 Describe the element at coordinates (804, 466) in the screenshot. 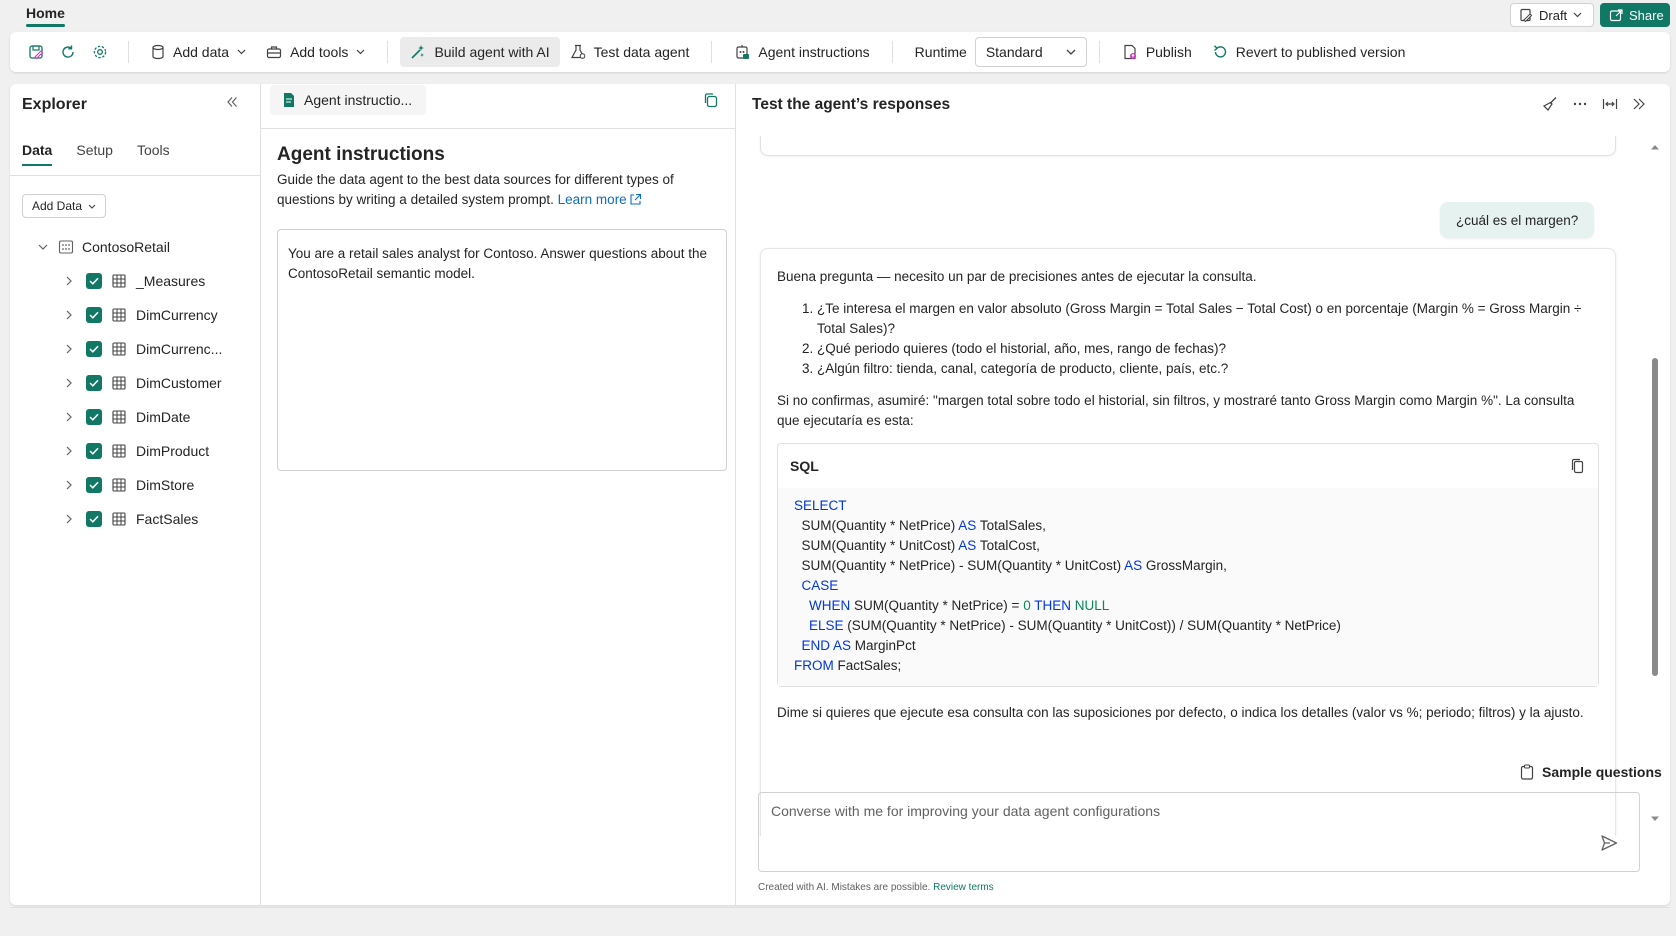

I see `sql-label: SQL` at that location.